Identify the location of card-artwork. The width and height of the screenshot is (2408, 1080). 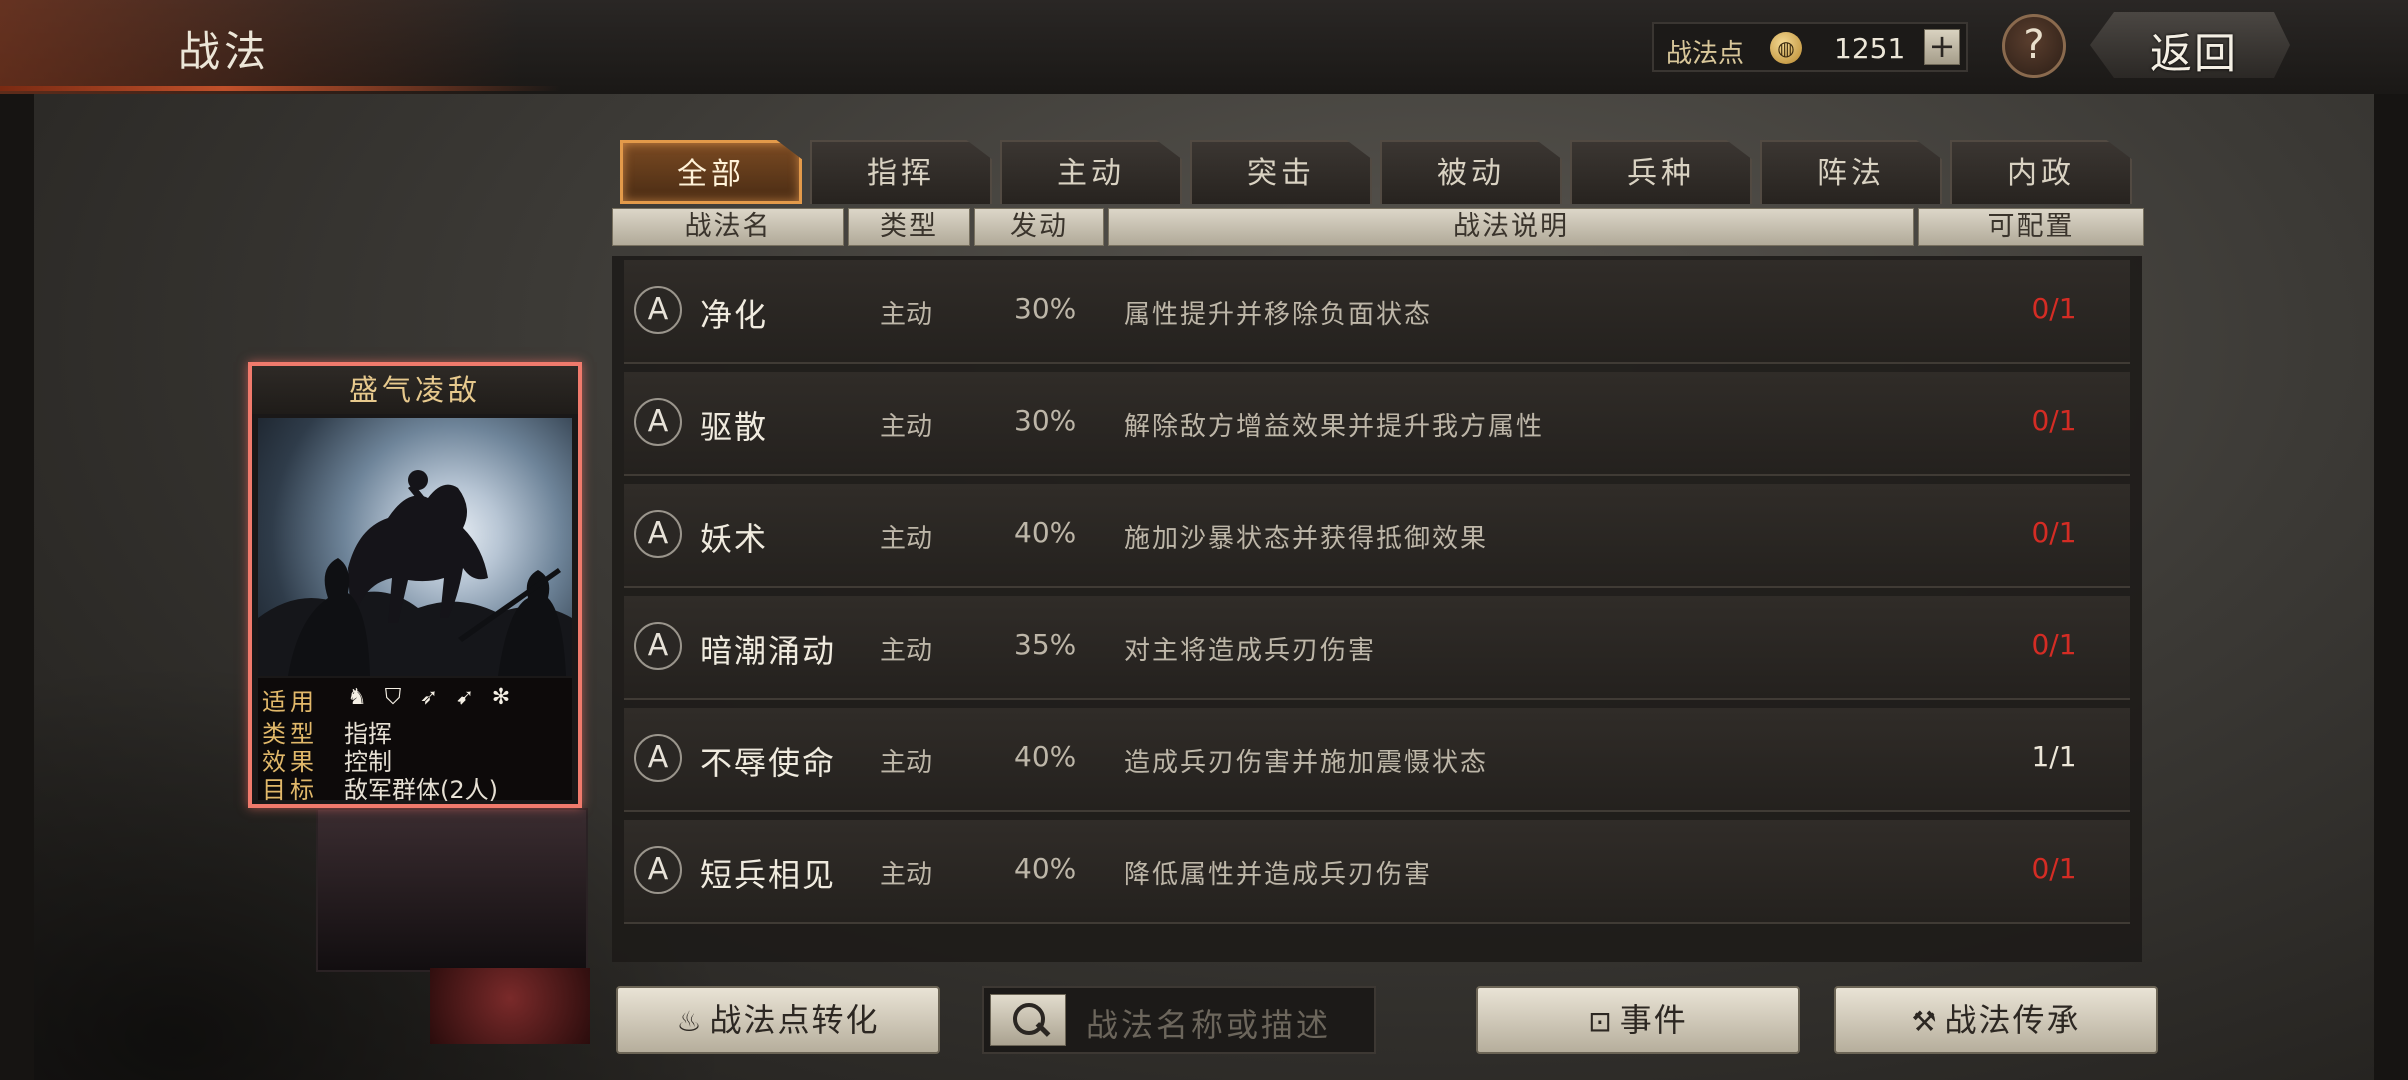
(415, 547).